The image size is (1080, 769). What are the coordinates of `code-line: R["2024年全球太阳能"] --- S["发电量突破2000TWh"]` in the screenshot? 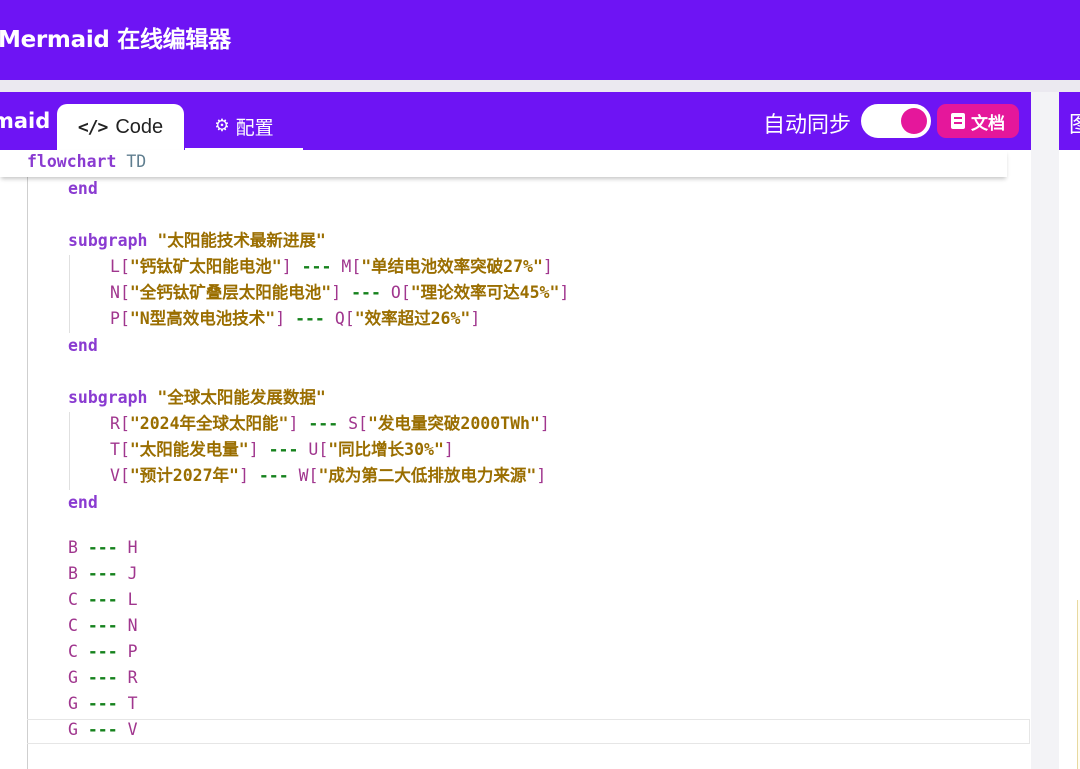 It's located at (330, 423).